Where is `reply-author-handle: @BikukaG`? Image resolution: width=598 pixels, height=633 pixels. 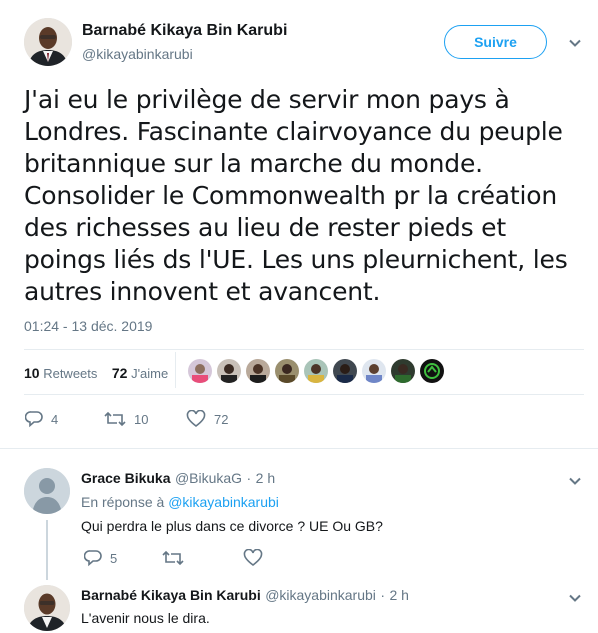 reply-author-handle: @BikukaG is located at coordinates (208, 478).